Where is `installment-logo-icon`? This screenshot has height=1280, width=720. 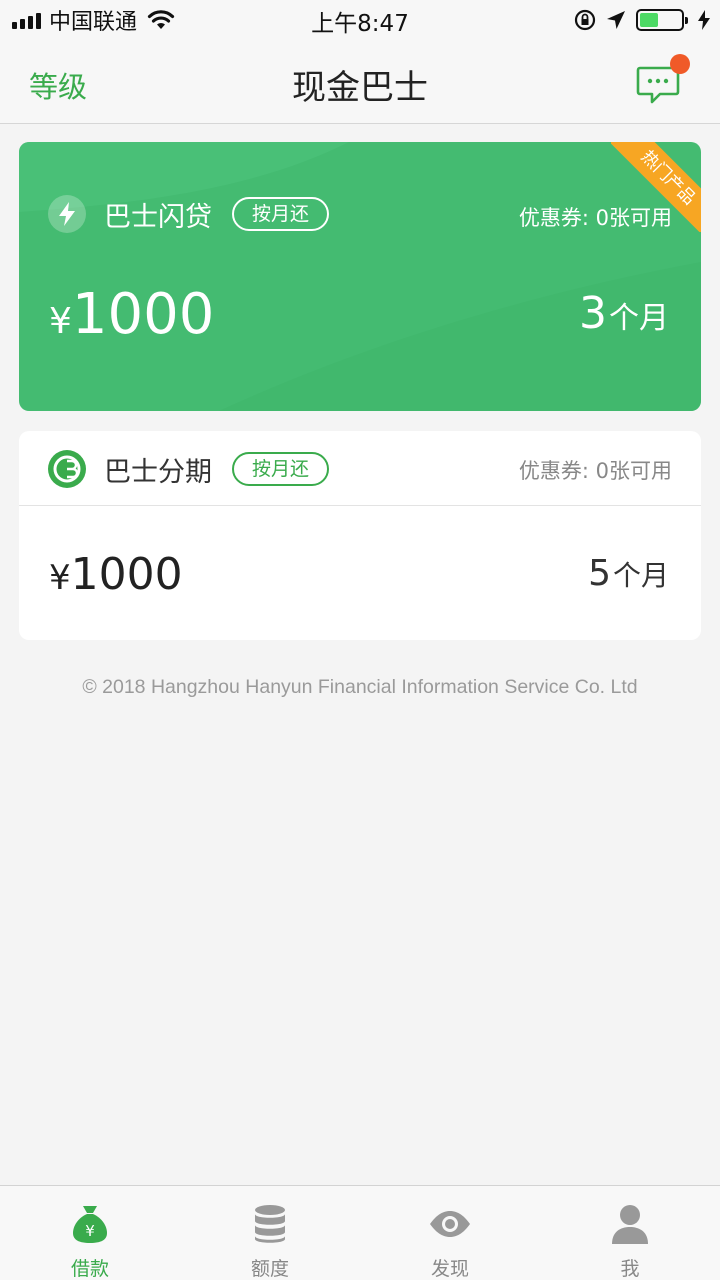 installment-logo-icon is located at coordinates (67, 469).